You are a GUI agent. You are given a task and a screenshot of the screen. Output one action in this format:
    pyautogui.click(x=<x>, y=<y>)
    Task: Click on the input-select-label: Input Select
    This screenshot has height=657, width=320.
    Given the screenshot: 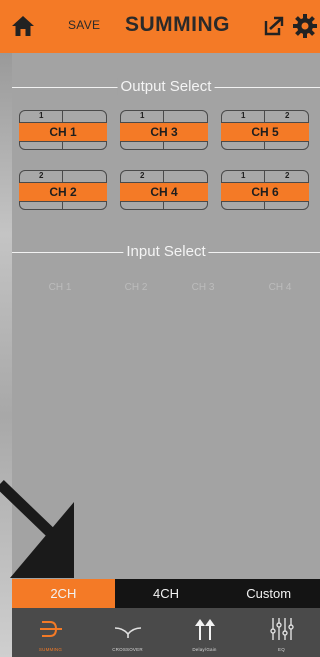 What is the action you would take?
    pyautogui.click(x=166, y=251)
    